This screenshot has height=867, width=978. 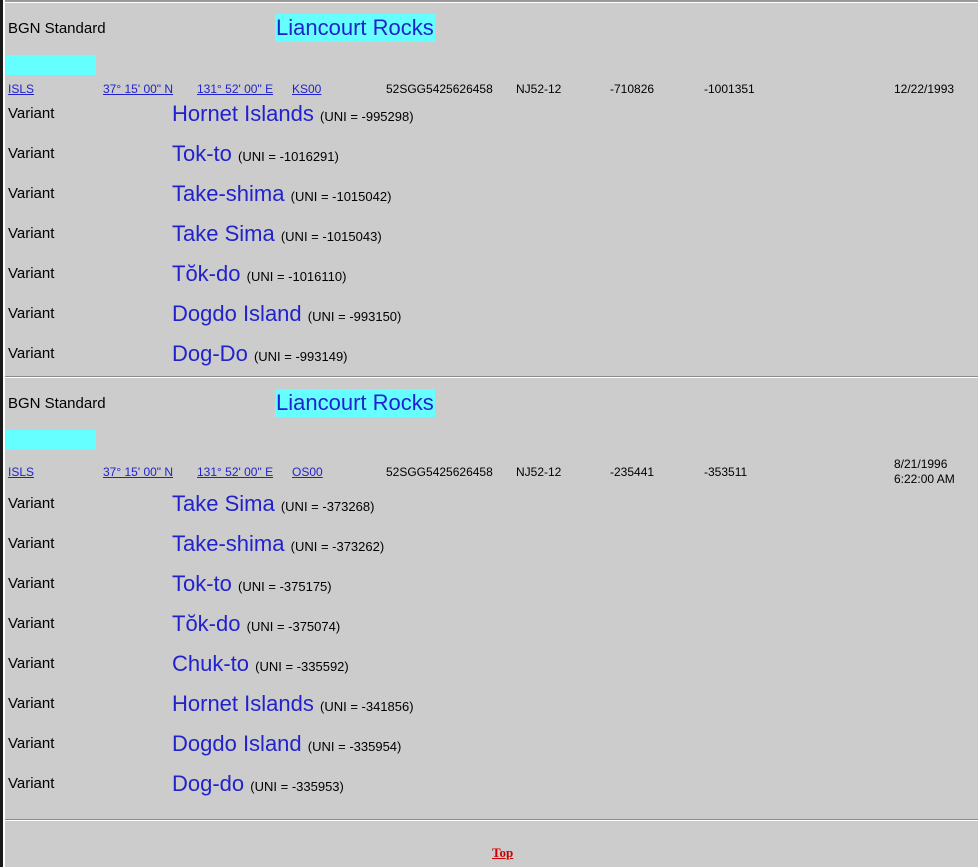 What do you see at coordinates (302, 666) in the screenshot?
I see `variant-uni: (UNI = -335592)` at bounding box center [302, 666].